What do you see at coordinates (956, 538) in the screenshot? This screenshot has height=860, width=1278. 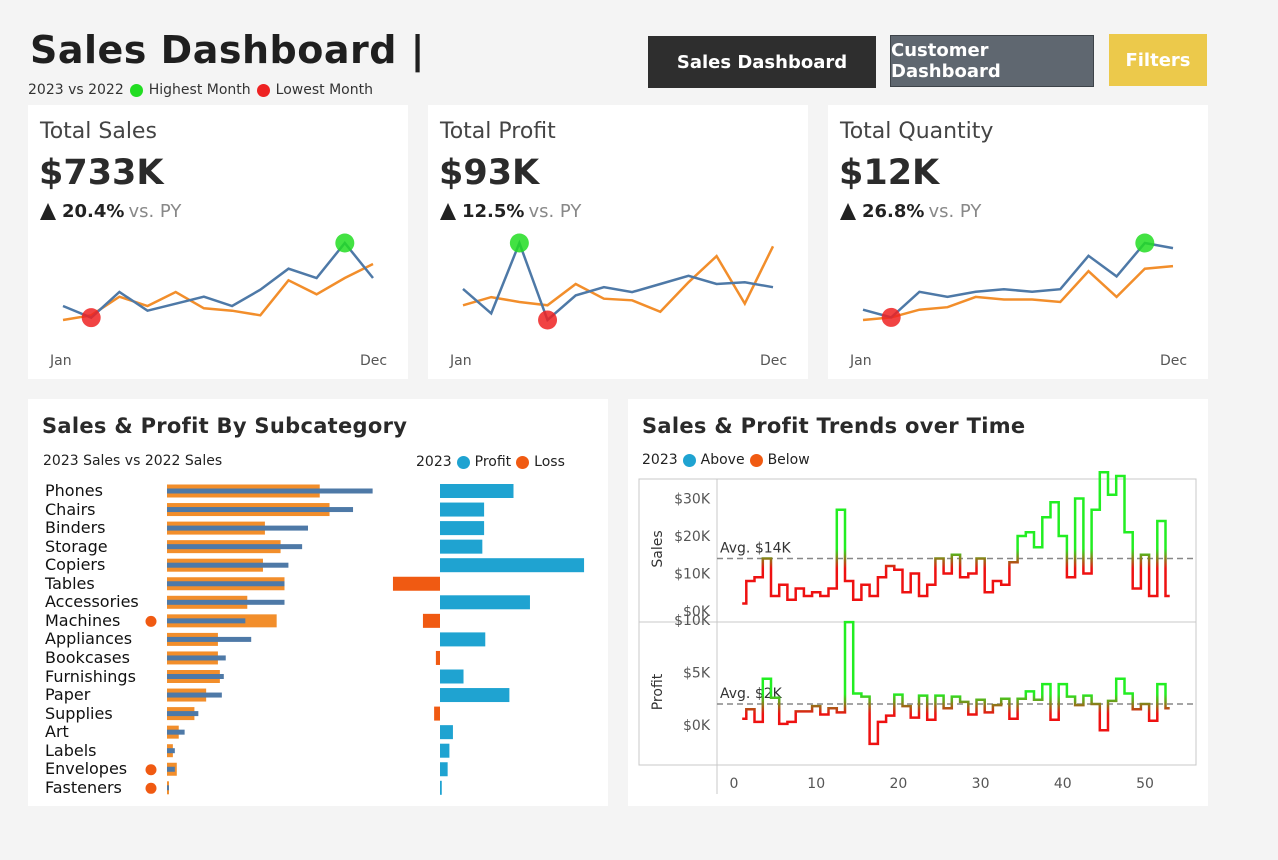 I see `sales-step-line` at bounding box center [956, 538].